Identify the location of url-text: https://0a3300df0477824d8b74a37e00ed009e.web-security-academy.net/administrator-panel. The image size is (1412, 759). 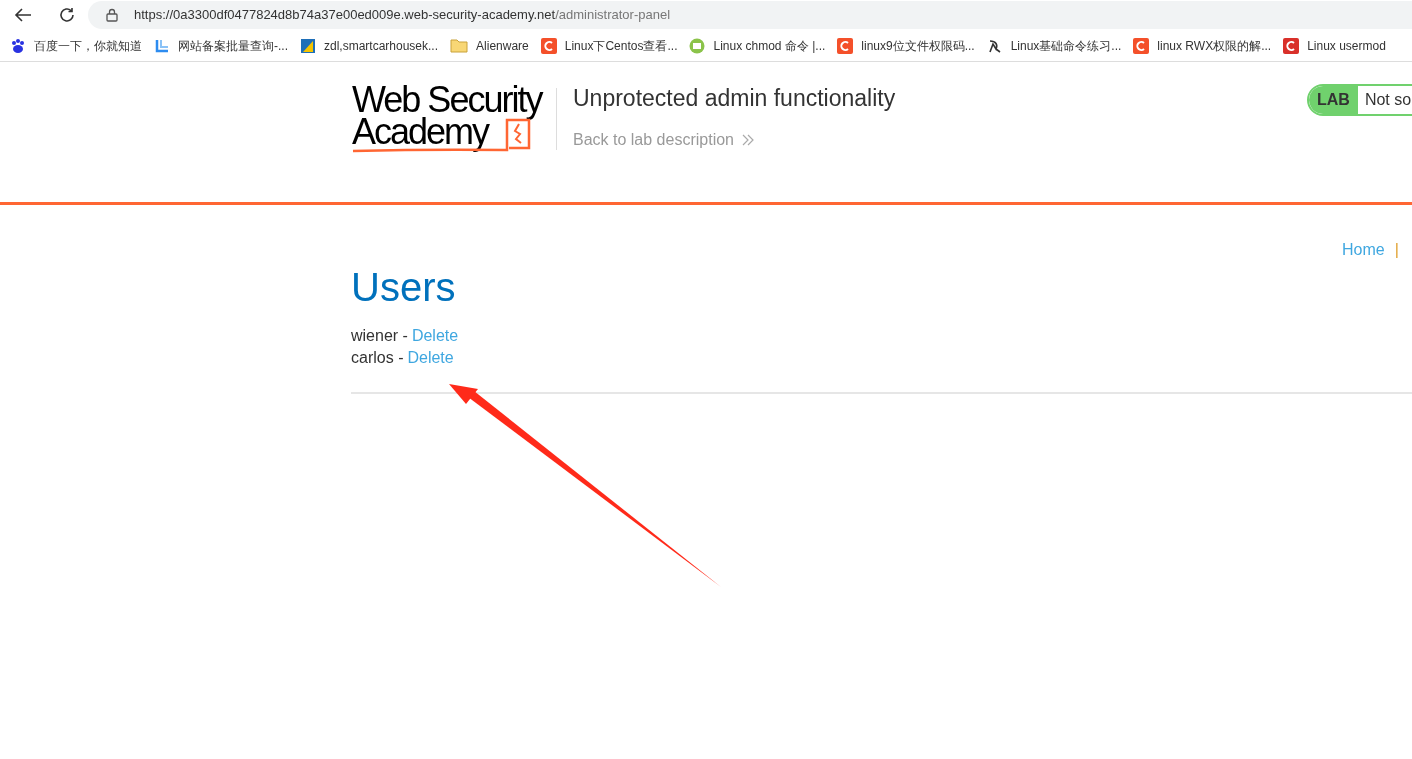
(402, 15).